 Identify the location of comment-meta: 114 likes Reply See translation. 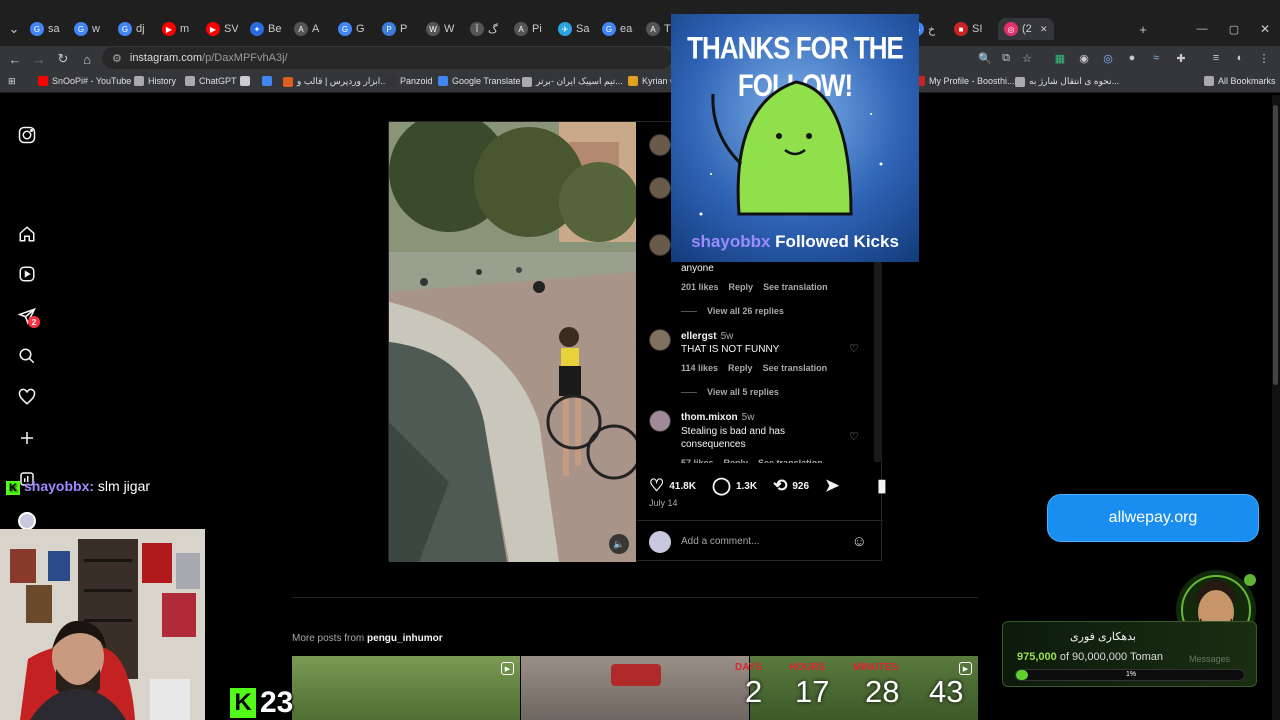
(754, 368).